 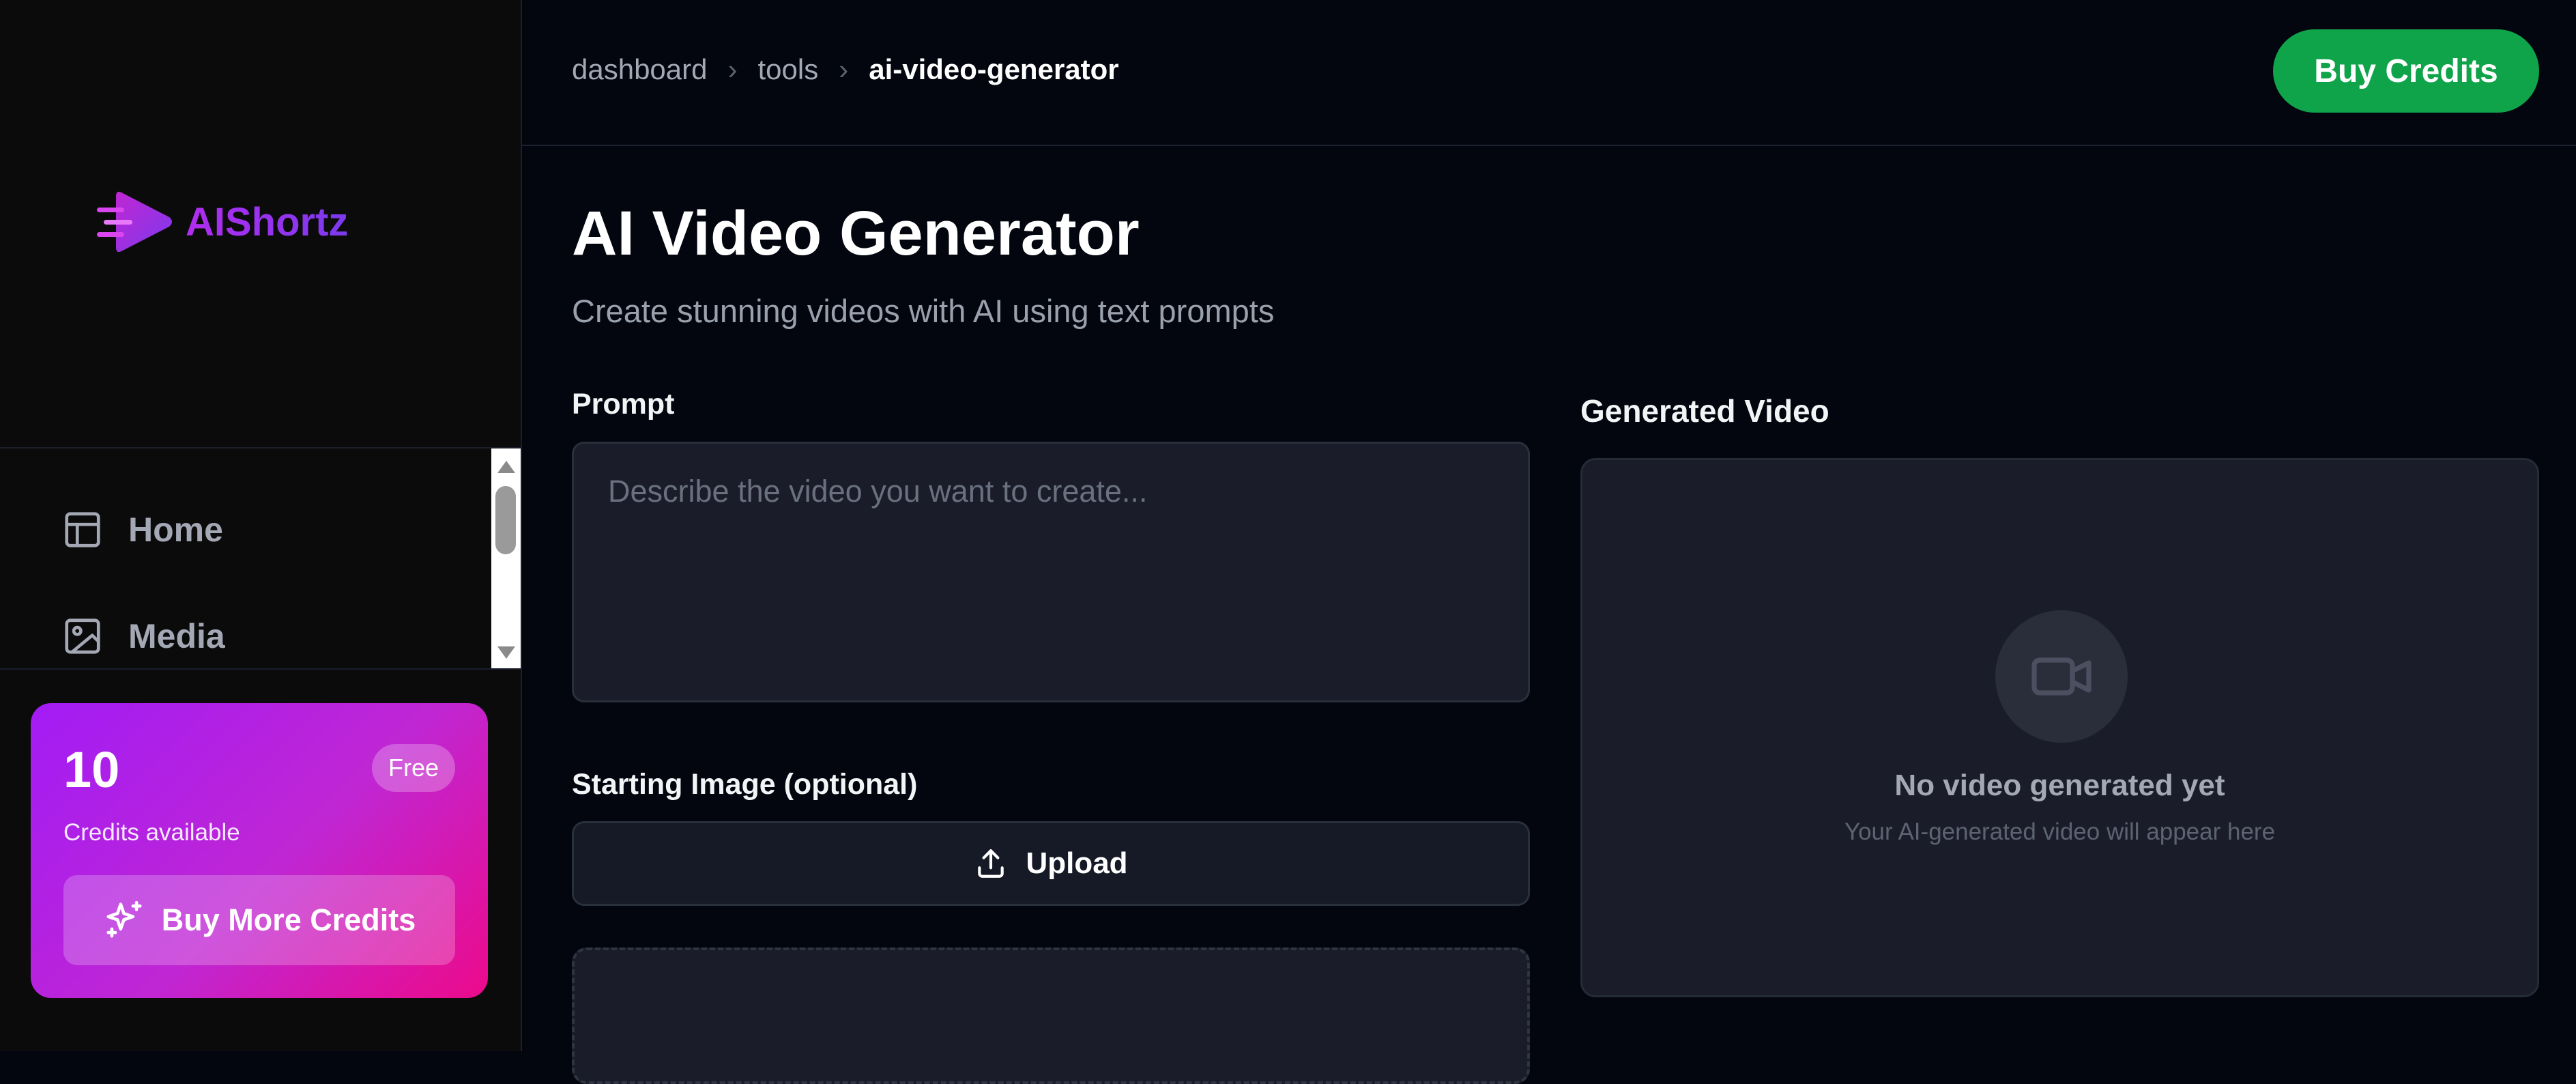 What do you see at coordinates (260, 669) in the screenshot?
I see `sidebar-divider` at bounding box center [260, 669].